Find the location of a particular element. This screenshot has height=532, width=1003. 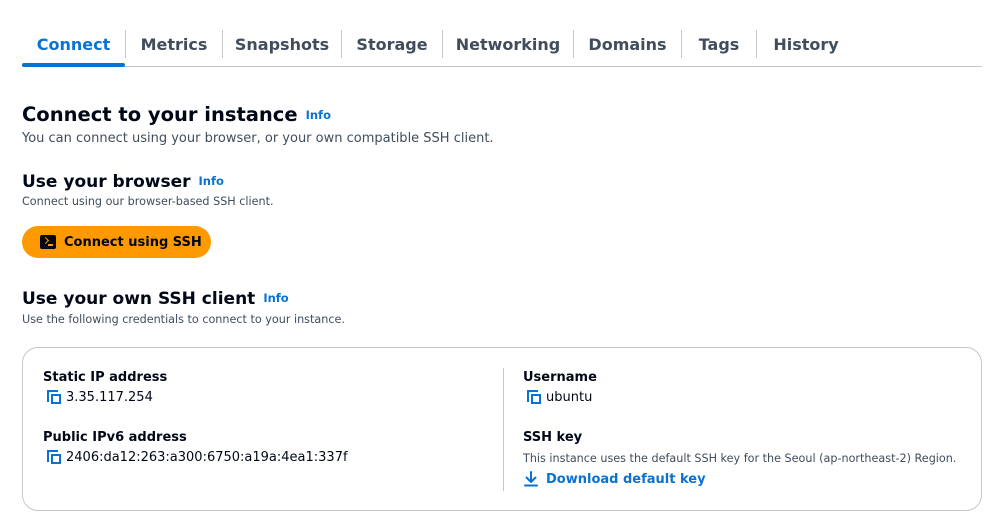

connect-title: Connect to your instance is located at coordinates (160, 114).